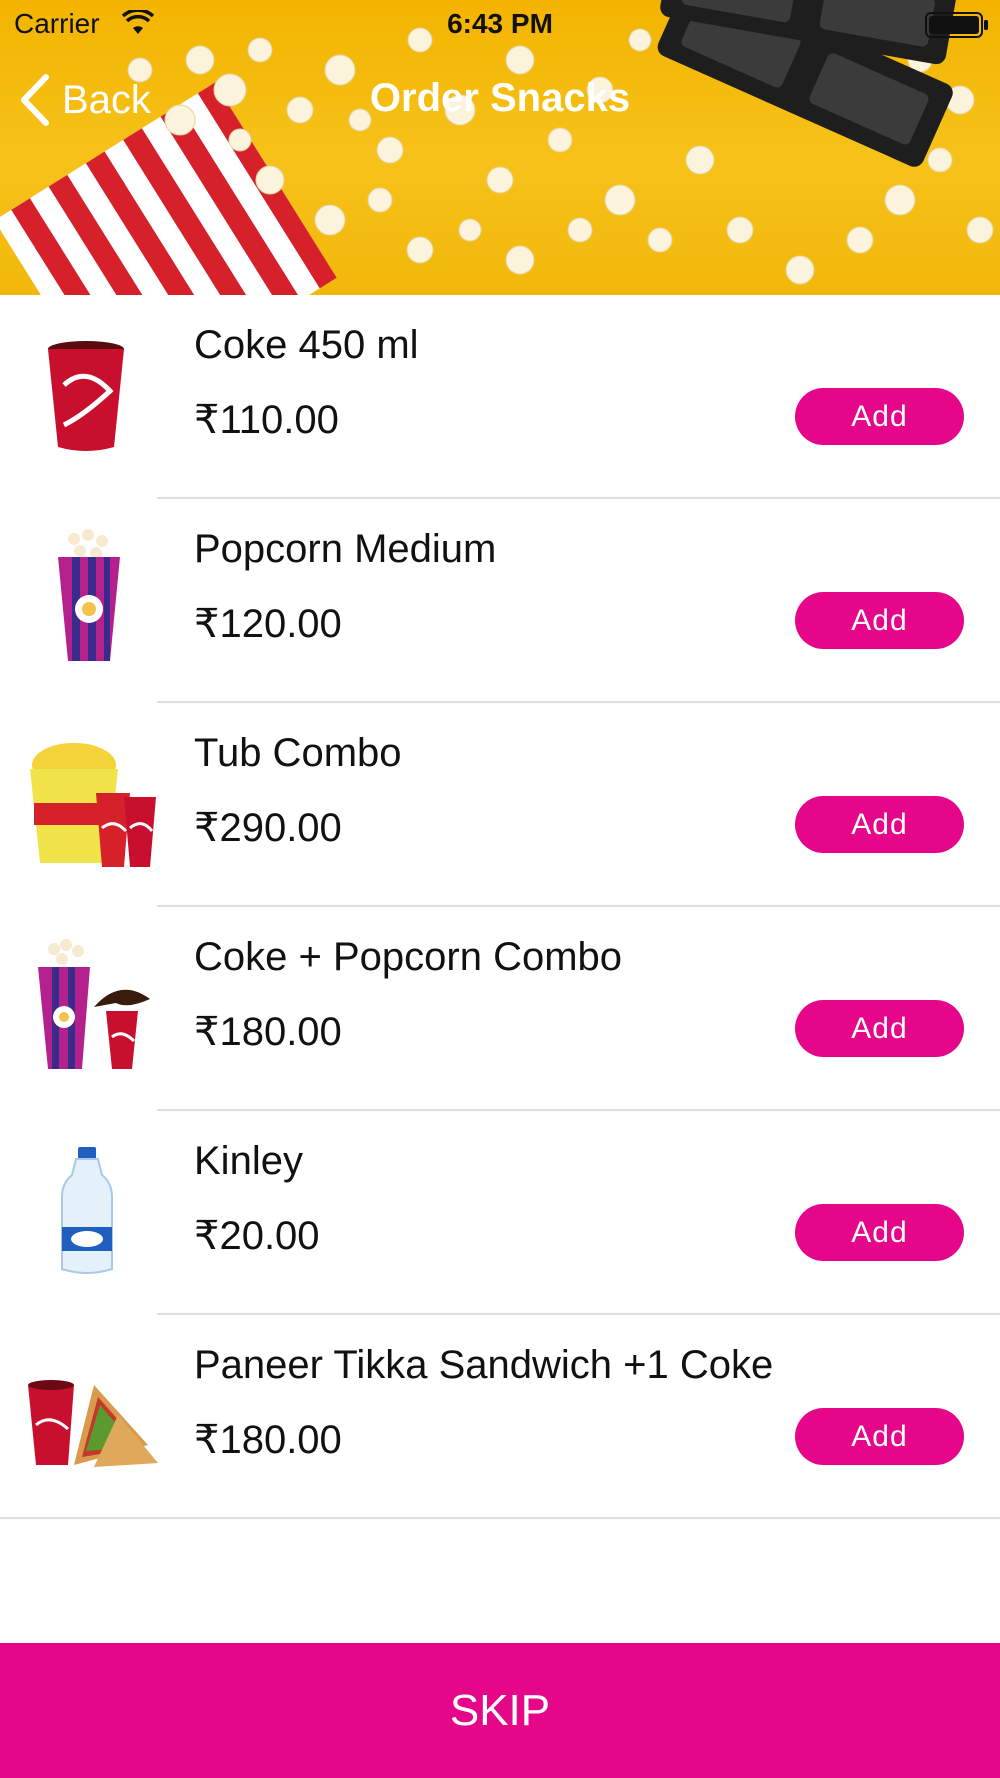 This screenshot has width=1000, height=1778. What do you see at coordinates (500, 1213) in the screenshot?
I see `list-item: Kinley ₹20.00 Add` at bounding box center [500, 1213].